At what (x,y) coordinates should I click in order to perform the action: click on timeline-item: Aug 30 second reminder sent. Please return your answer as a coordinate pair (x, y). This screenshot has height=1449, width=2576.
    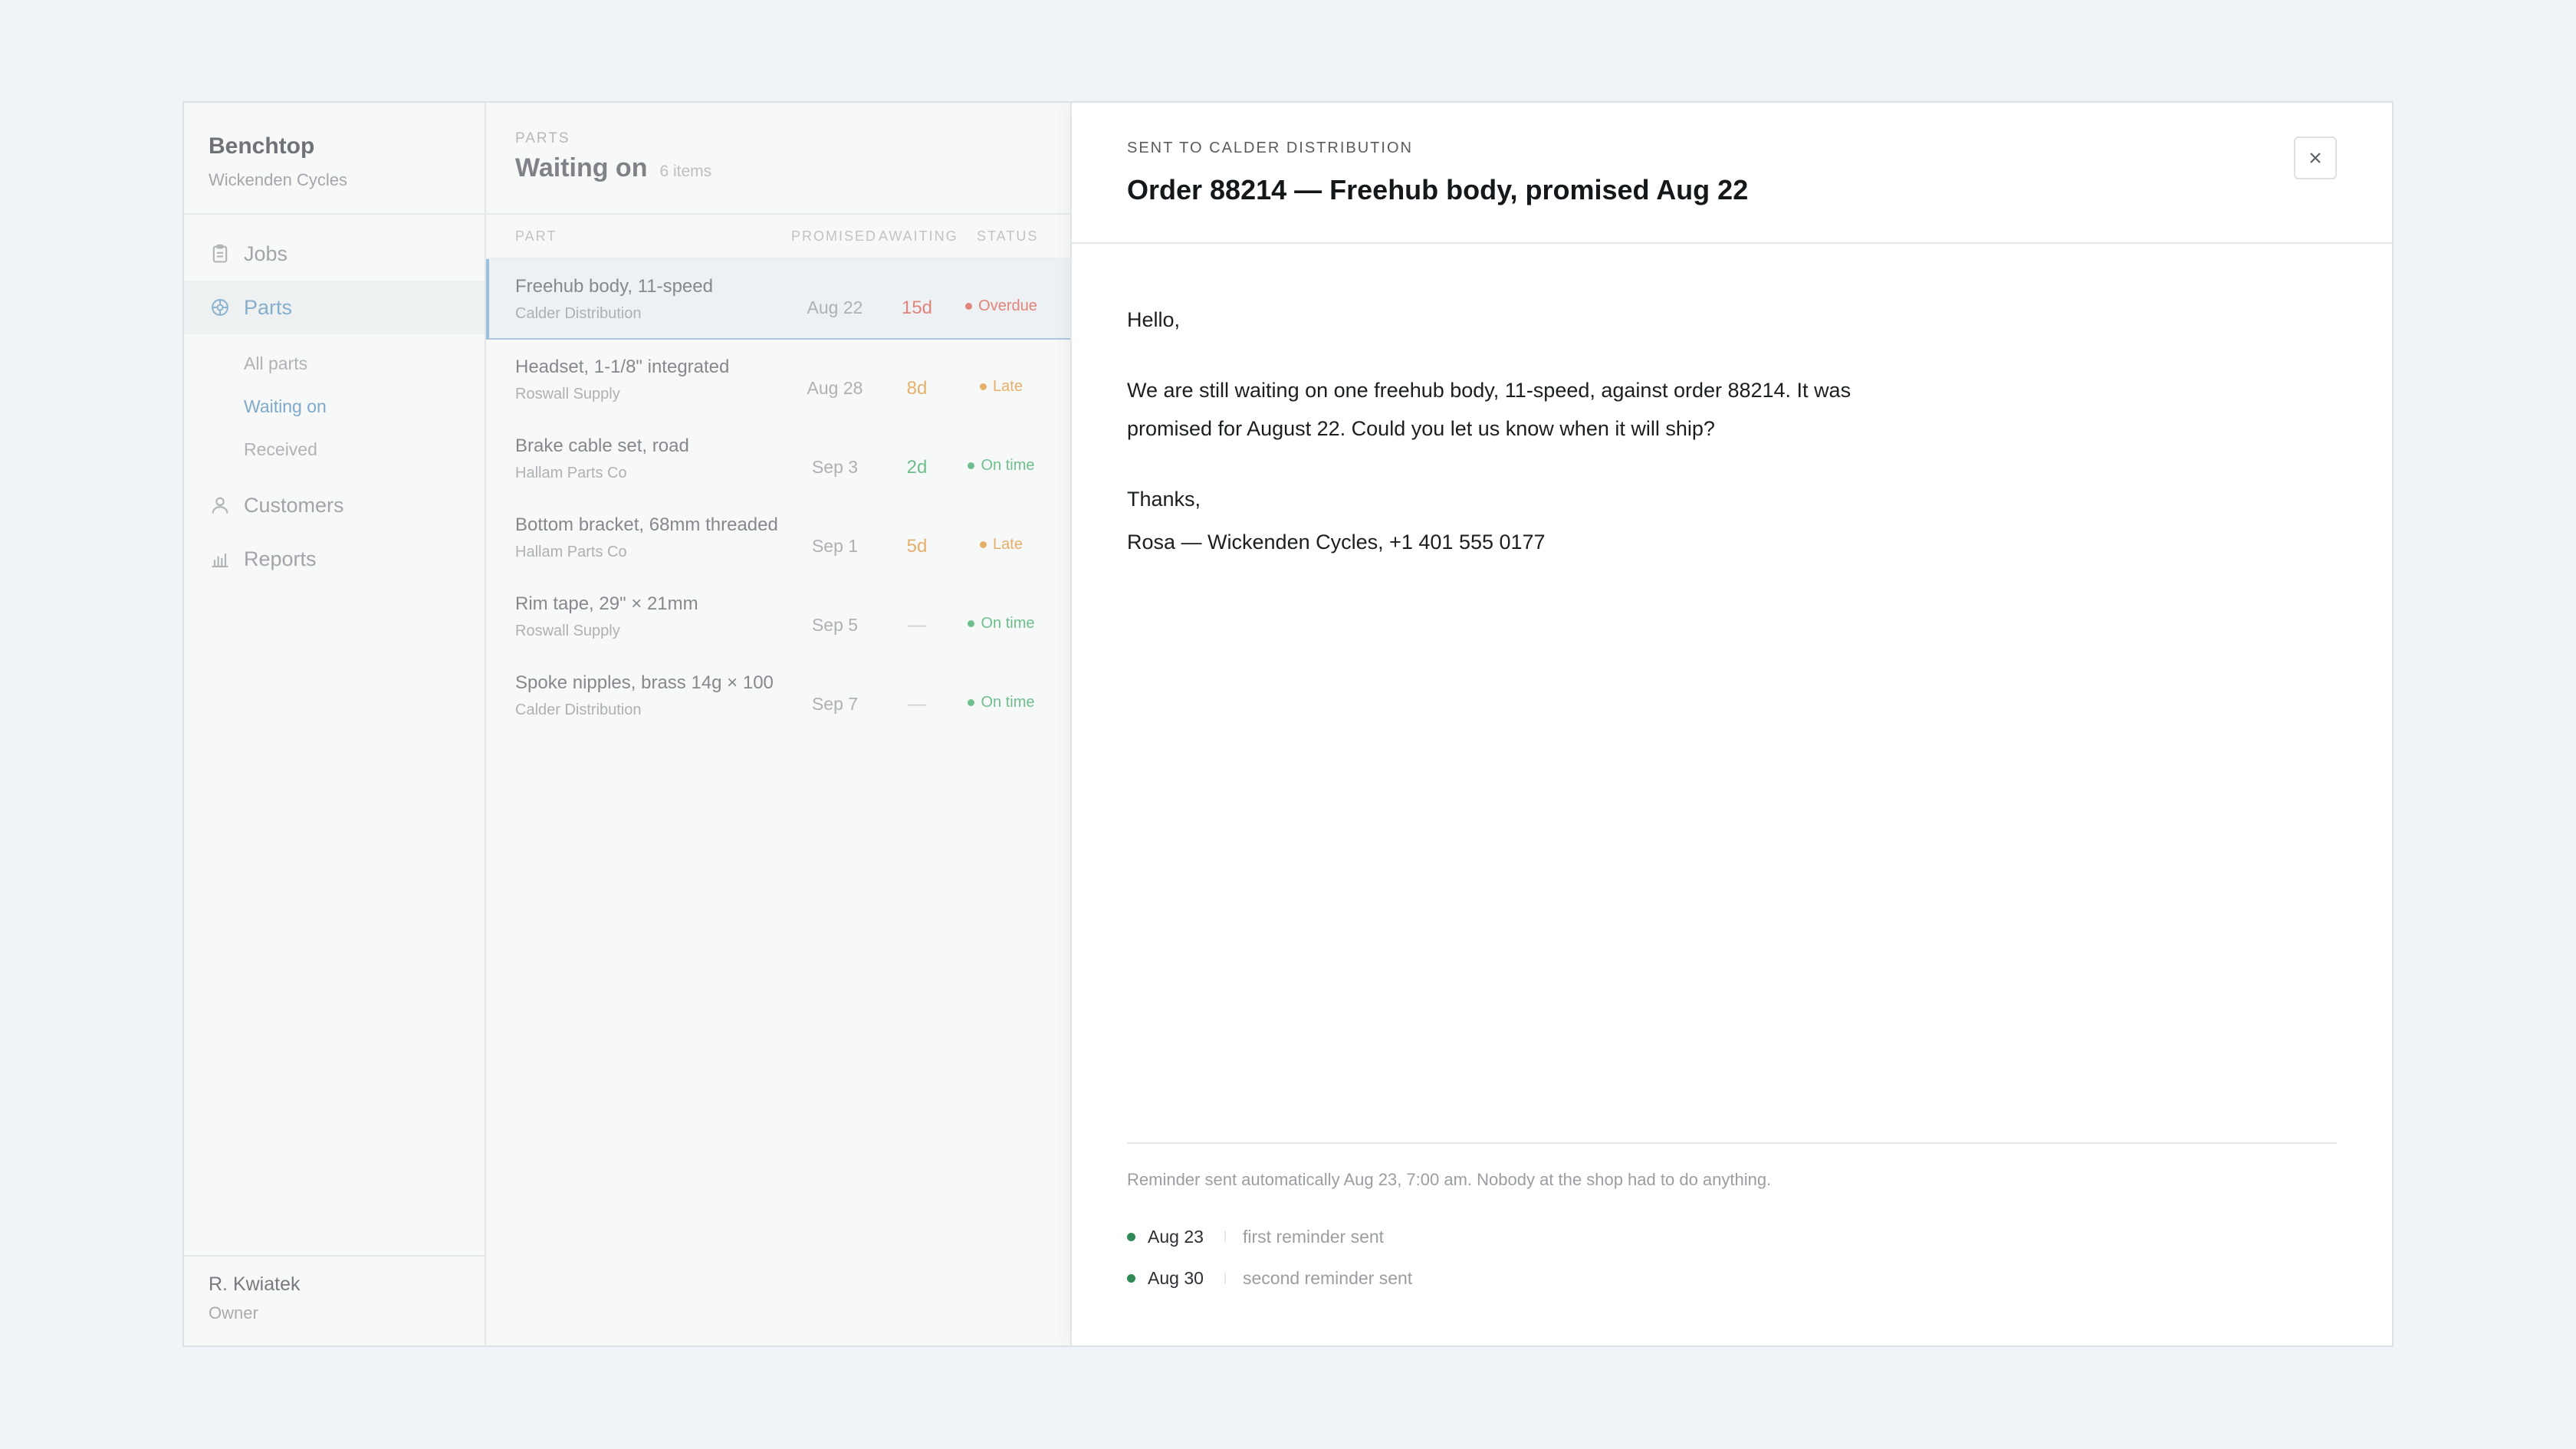
    Looking at the image, I should click on (1732, 1278).